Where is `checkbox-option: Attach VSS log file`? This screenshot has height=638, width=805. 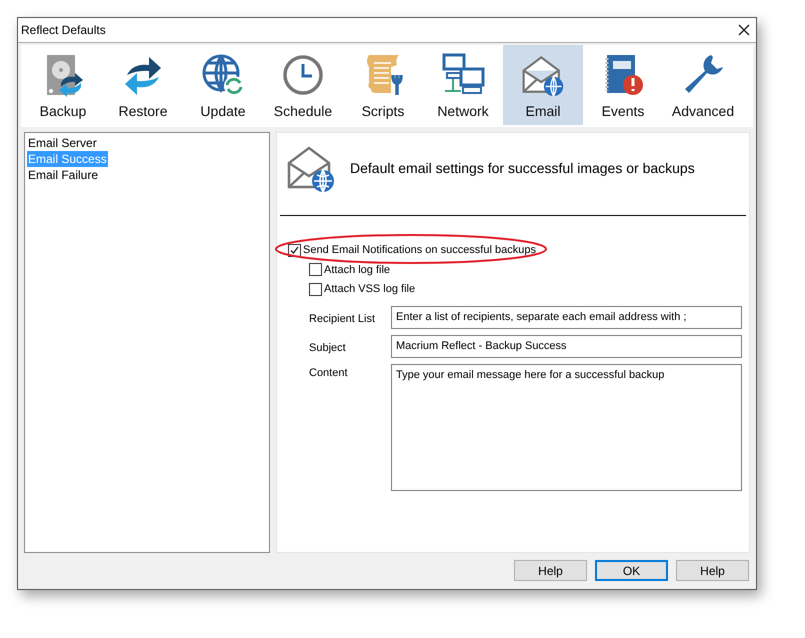 checkbox-option: Attach VSS log file is located at coordinates (362, 289).